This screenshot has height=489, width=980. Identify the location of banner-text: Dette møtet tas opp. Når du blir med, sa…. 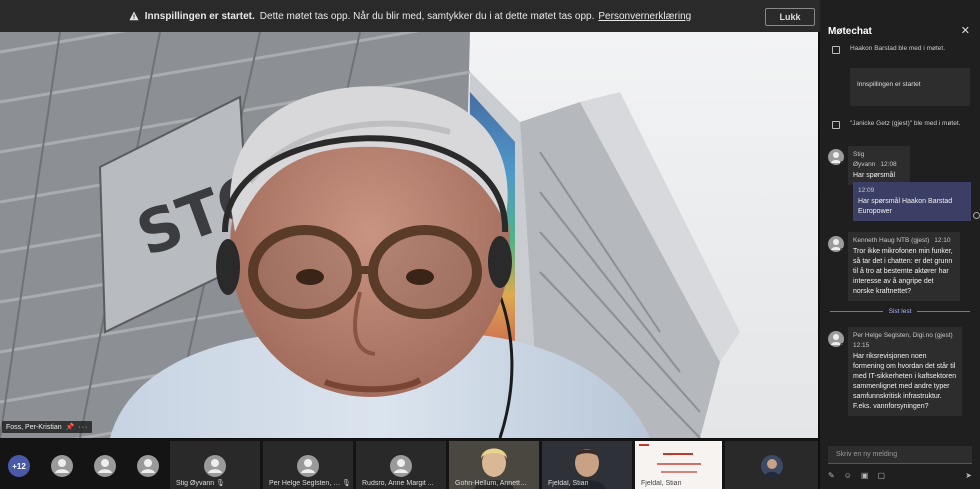
(427, 16).